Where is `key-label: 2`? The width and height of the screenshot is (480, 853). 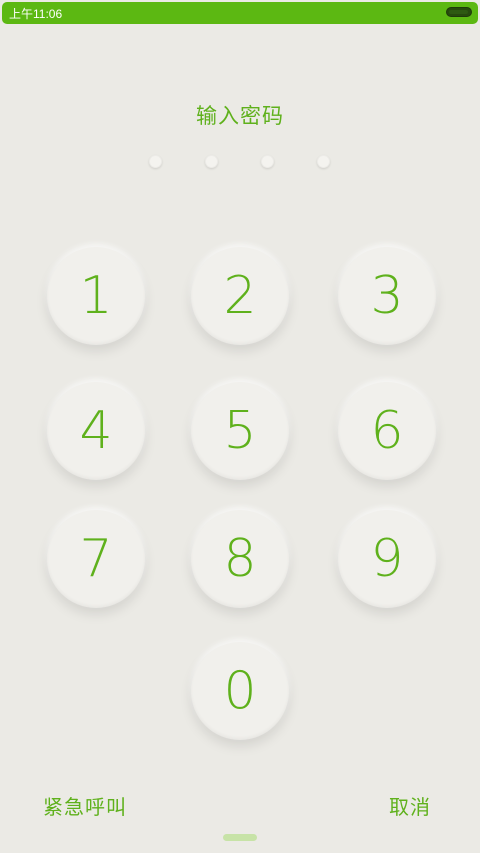 key-label: 2 is located at coordinates (240, 296).